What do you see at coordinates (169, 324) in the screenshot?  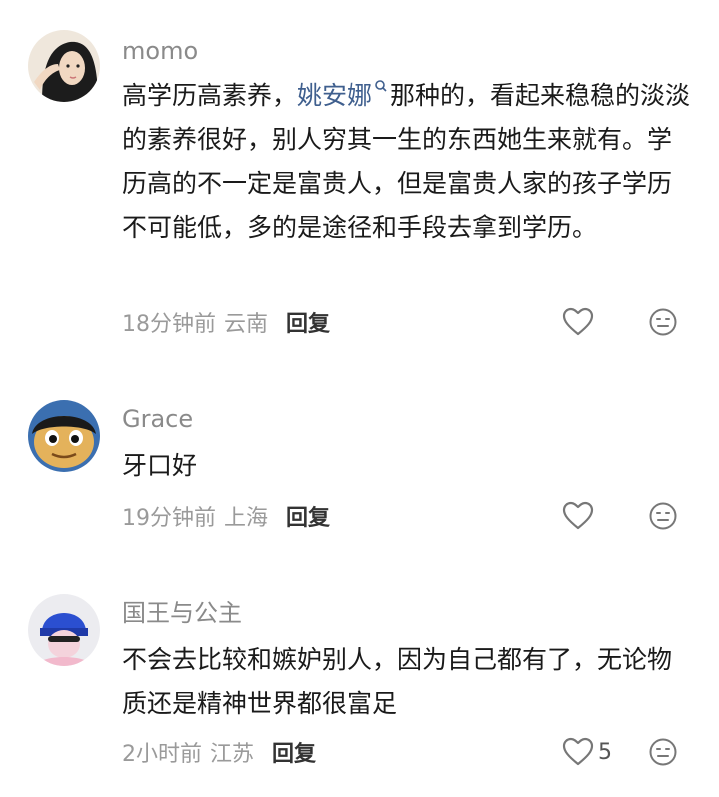 I see `timestamp: 18分钟前` at bounding box center [169, 324].